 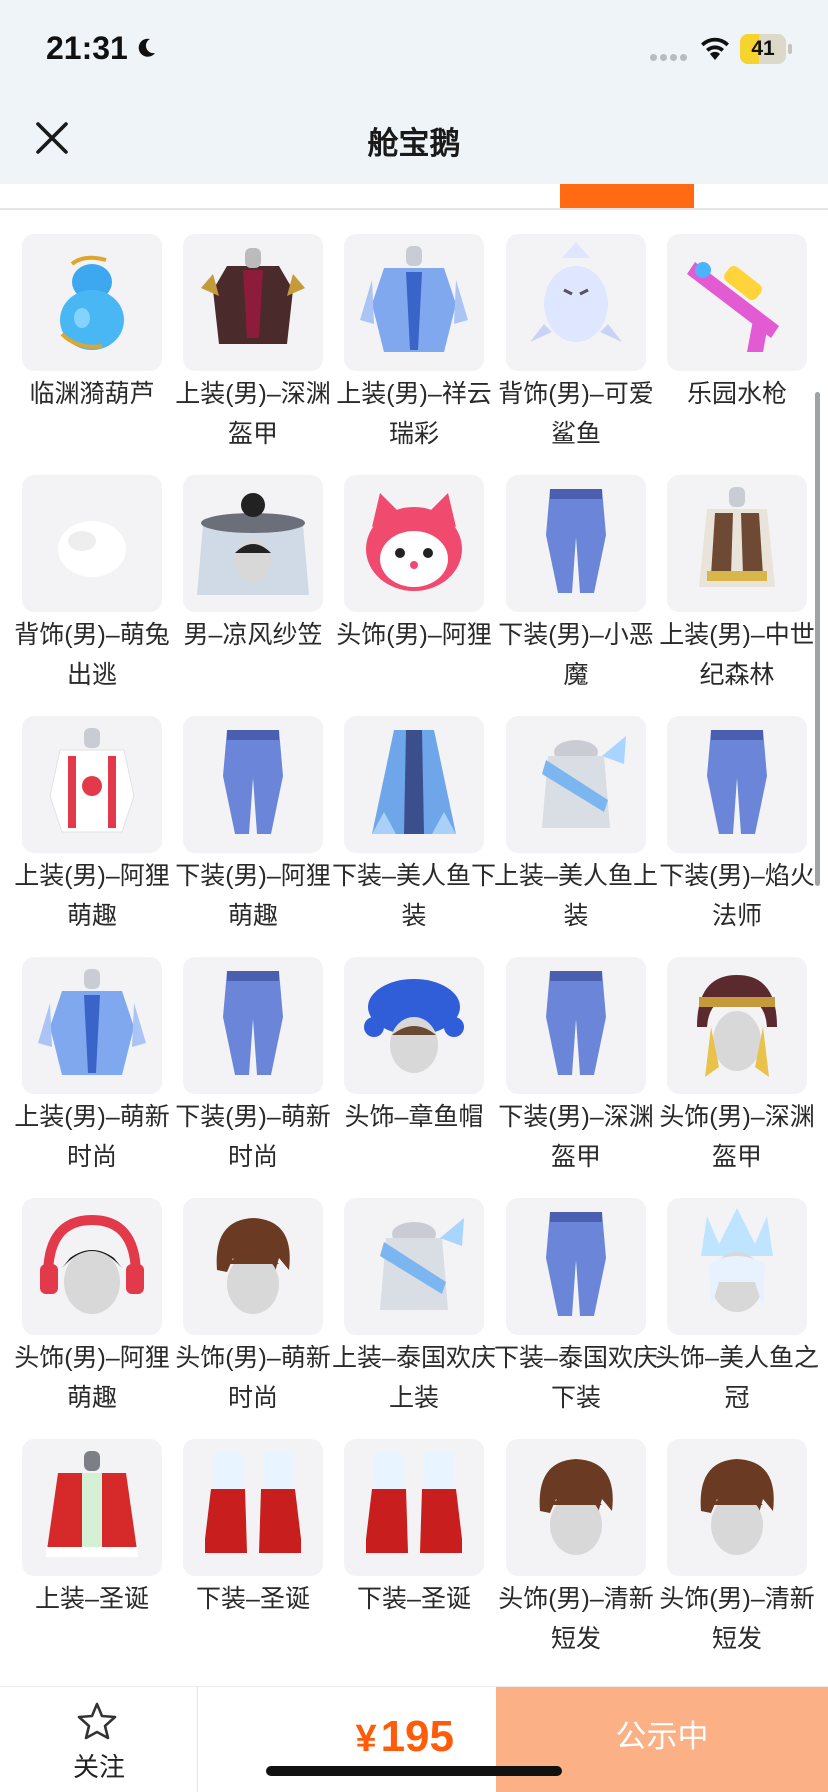 What do you see at coordinates (253, 1137) in the screenshot?
I see `item-label: 下装(男)–萌新时尚` at bounding box center [253, 1137].